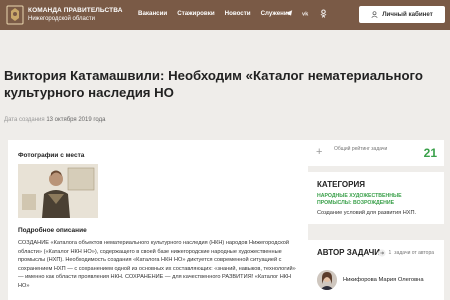  What do you see at coordinates (407, 14) in the screenshot?
I see `personal-cabinet-label: Личный кабинет` at bounding box center [407, 14].